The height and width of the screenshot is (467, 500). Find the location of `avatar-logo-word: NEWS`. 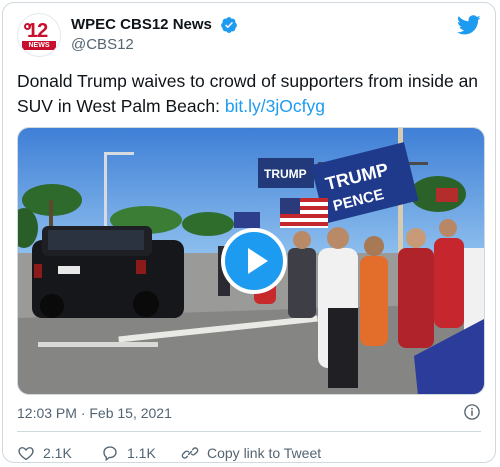

avatar-logo-word: NEWS is located at coordinates (39, 45).